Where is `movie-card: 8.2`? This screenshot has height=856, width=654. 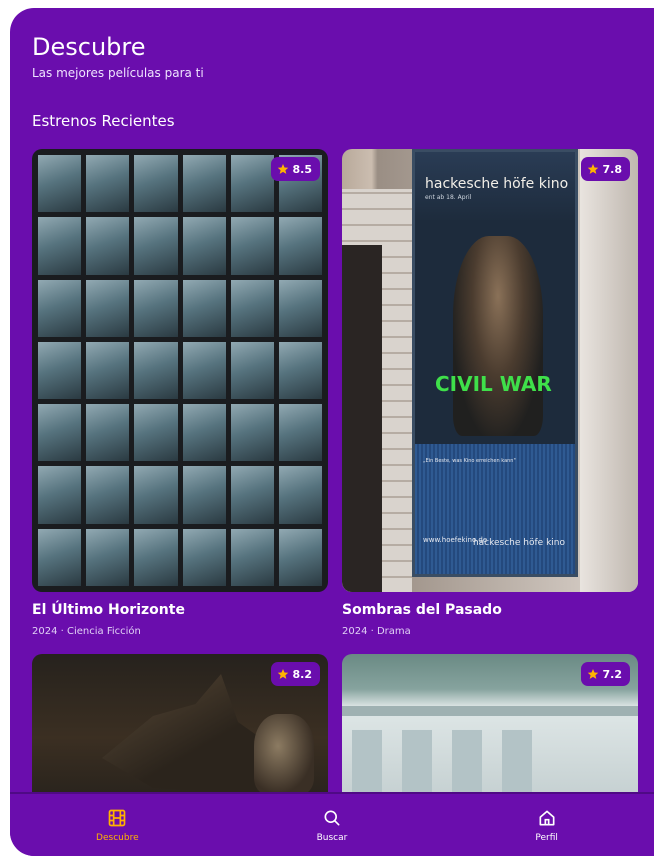 movie-card: 8.2 is located at coordinates (180, 724).